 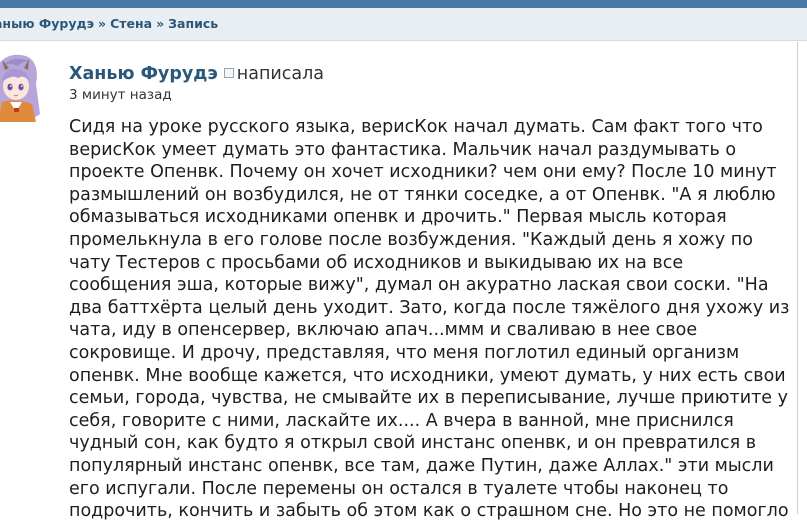 What do you see at coordinates (143, 74) in the screenshot?
I see `author-name-link: Ханью Фурудэ` at bounding box center [143, 74].